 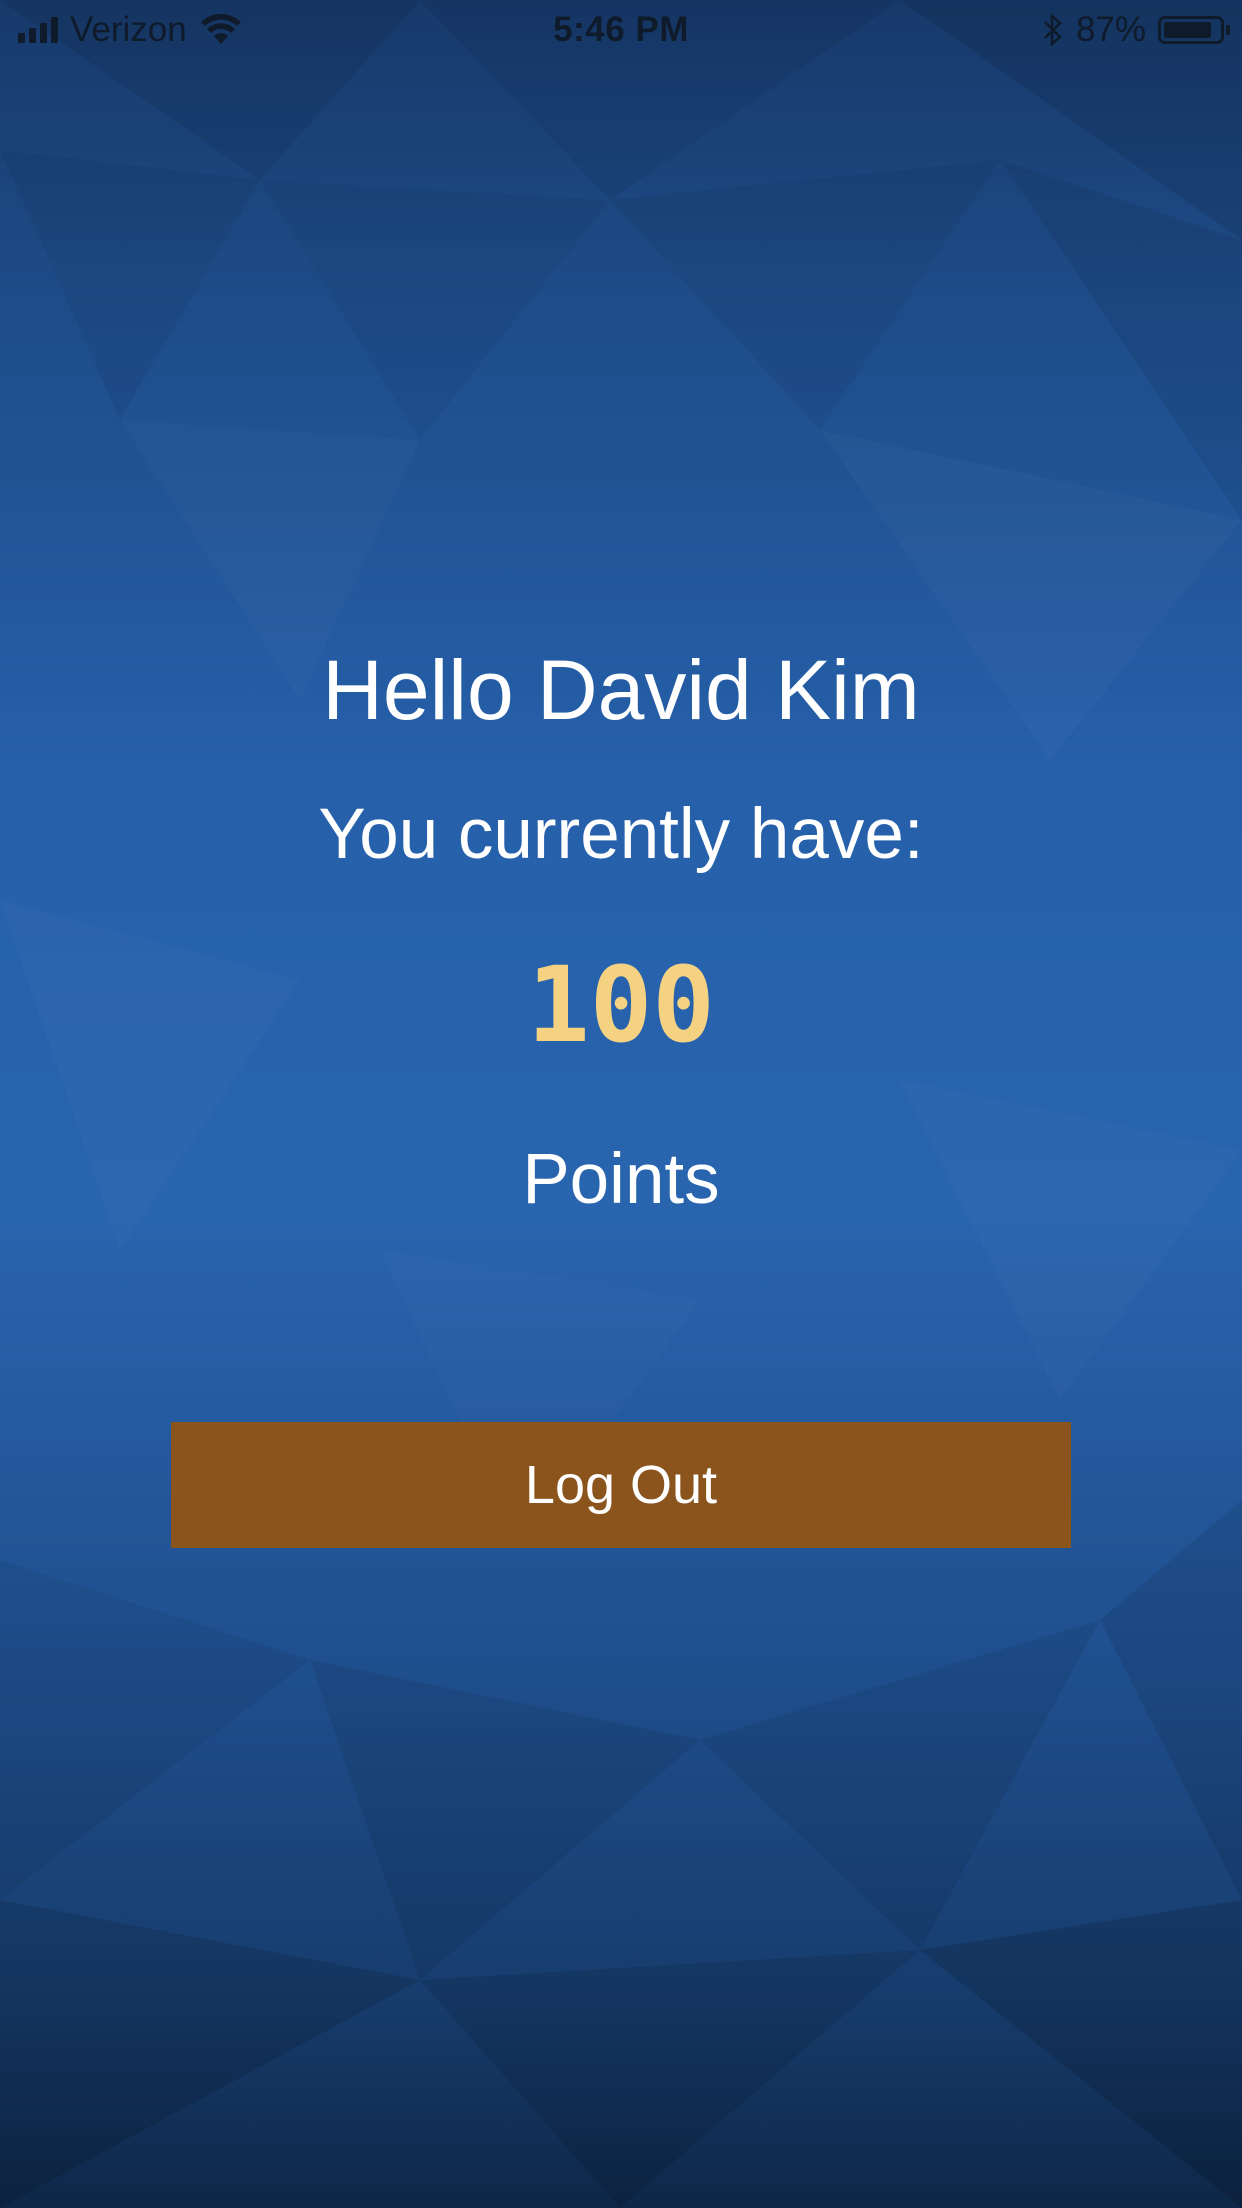 What do you see at coordinates (621, 690) in the screenshot?
I see `greeting-title: Hello David Kim` at bounding box center [621, 690].